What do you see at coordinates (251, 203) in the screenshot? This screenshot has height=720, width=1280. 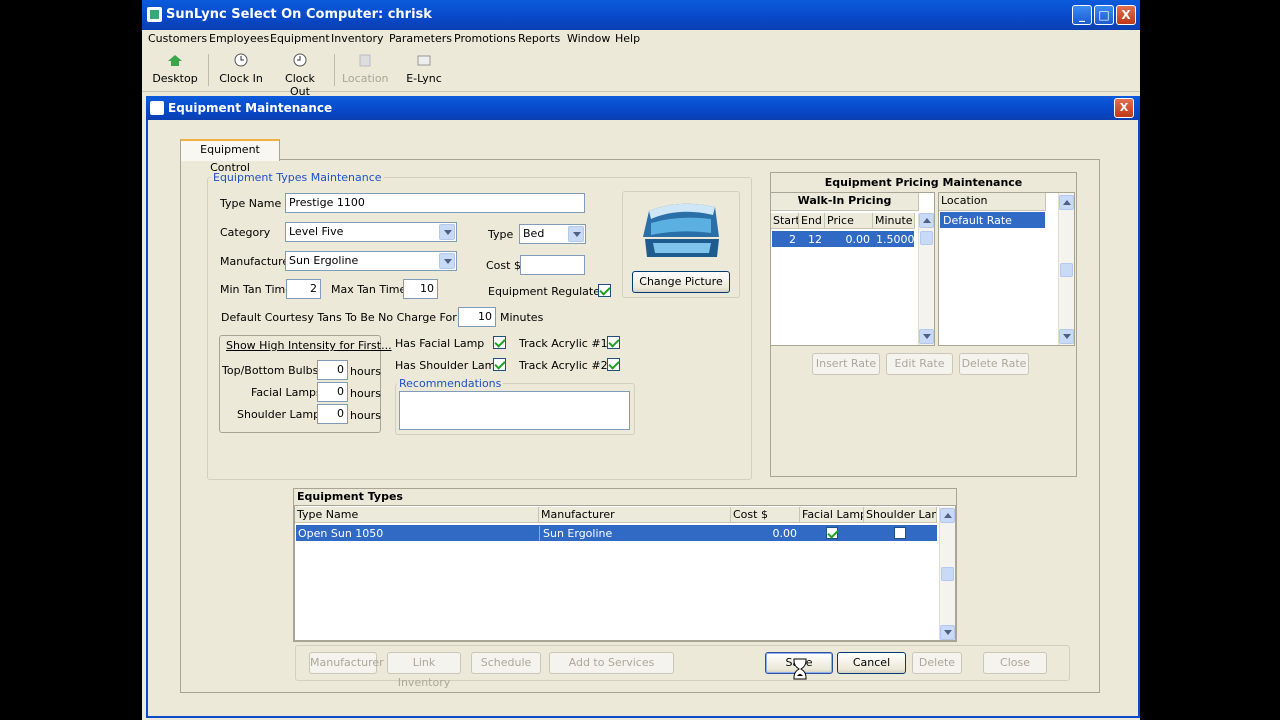 I see `type-name-label: Type Name` at bounding box center [251, 203].